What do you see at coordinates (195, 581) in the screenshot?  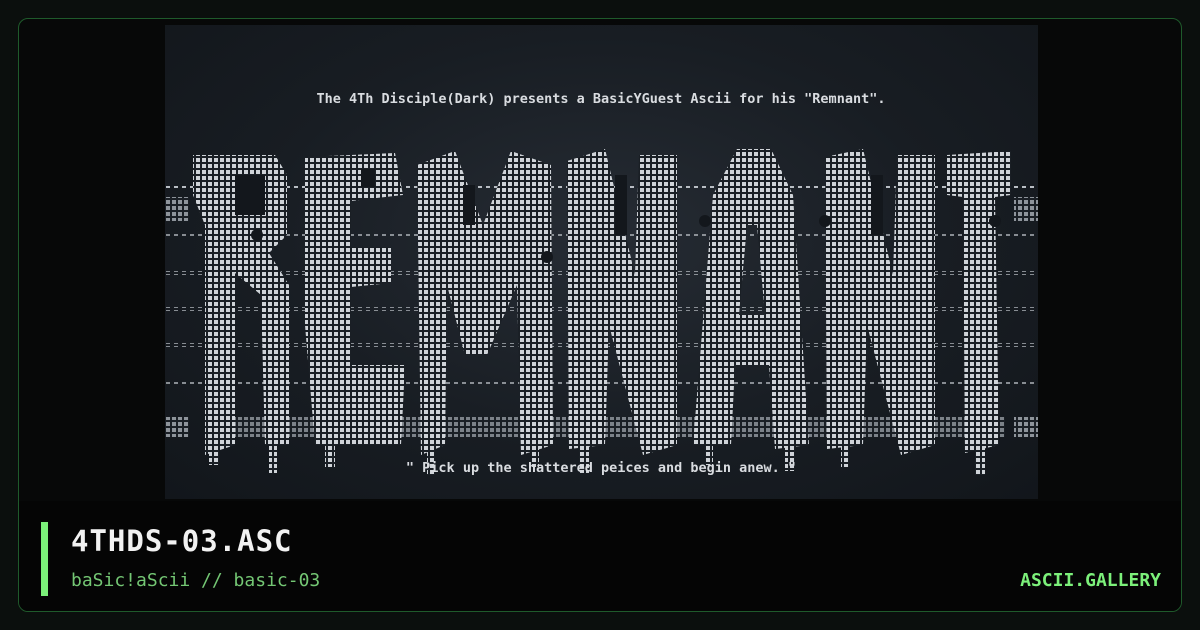 I see `pack-subtitle: baSic!aScii // basic-03` at bounding box center [195, 581].